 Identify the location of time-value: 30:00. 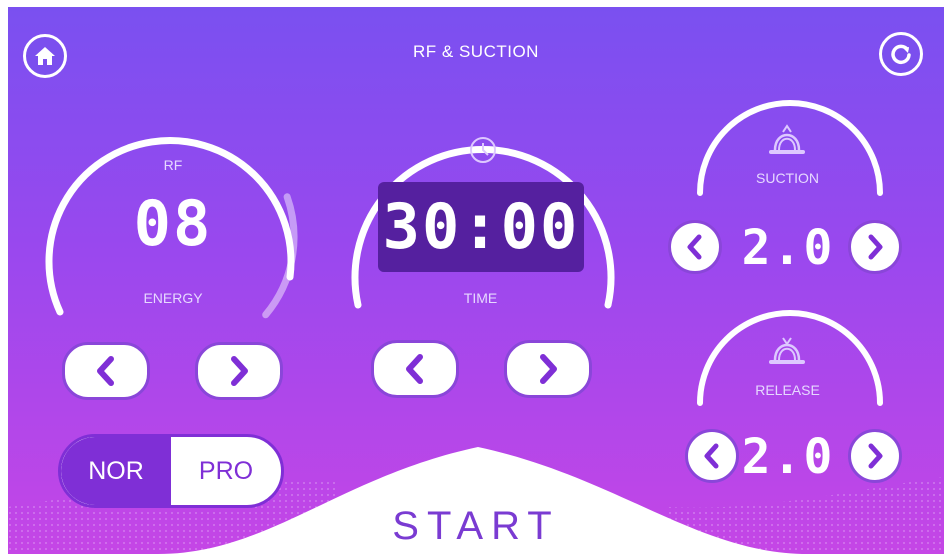
(481, 226).